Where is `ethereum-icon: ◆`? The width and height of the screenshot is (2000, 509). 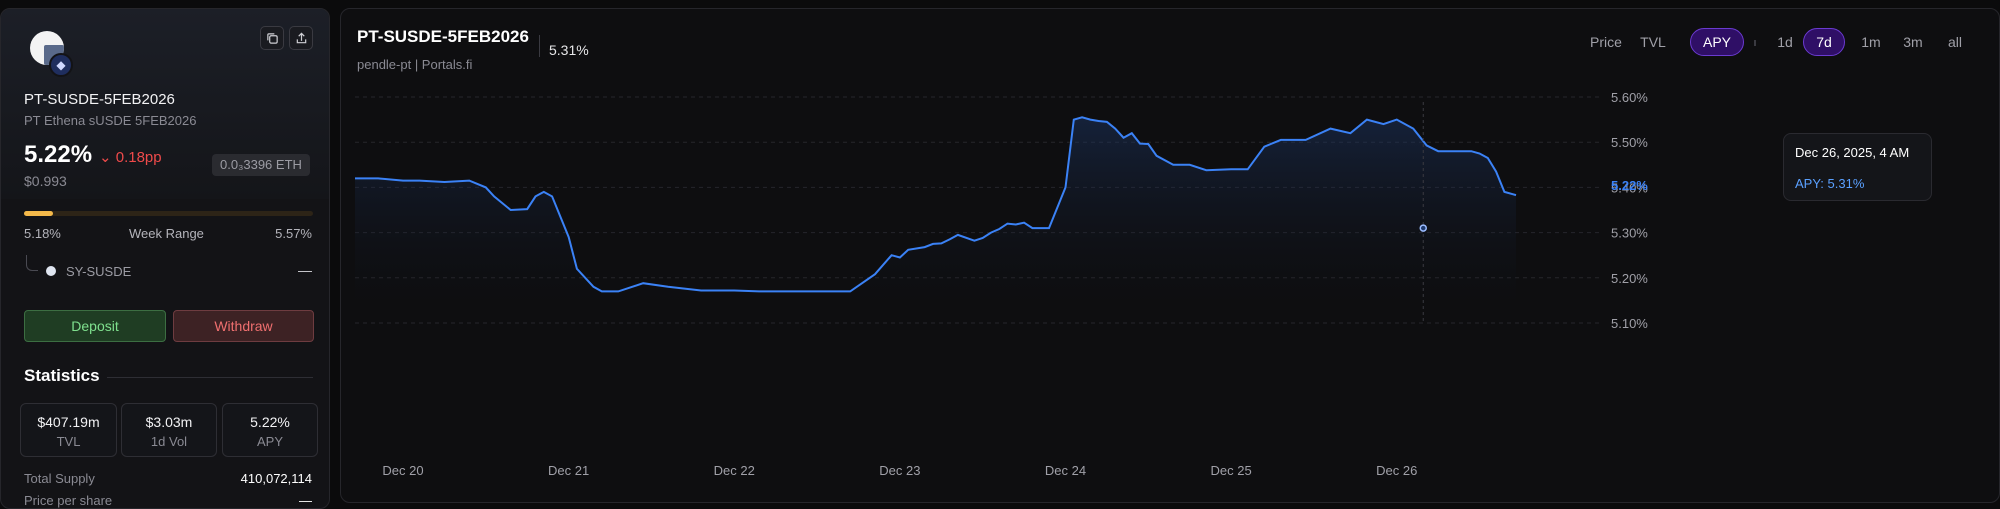
ethereum-icon: ◆ is located at coordinates (61, 65).